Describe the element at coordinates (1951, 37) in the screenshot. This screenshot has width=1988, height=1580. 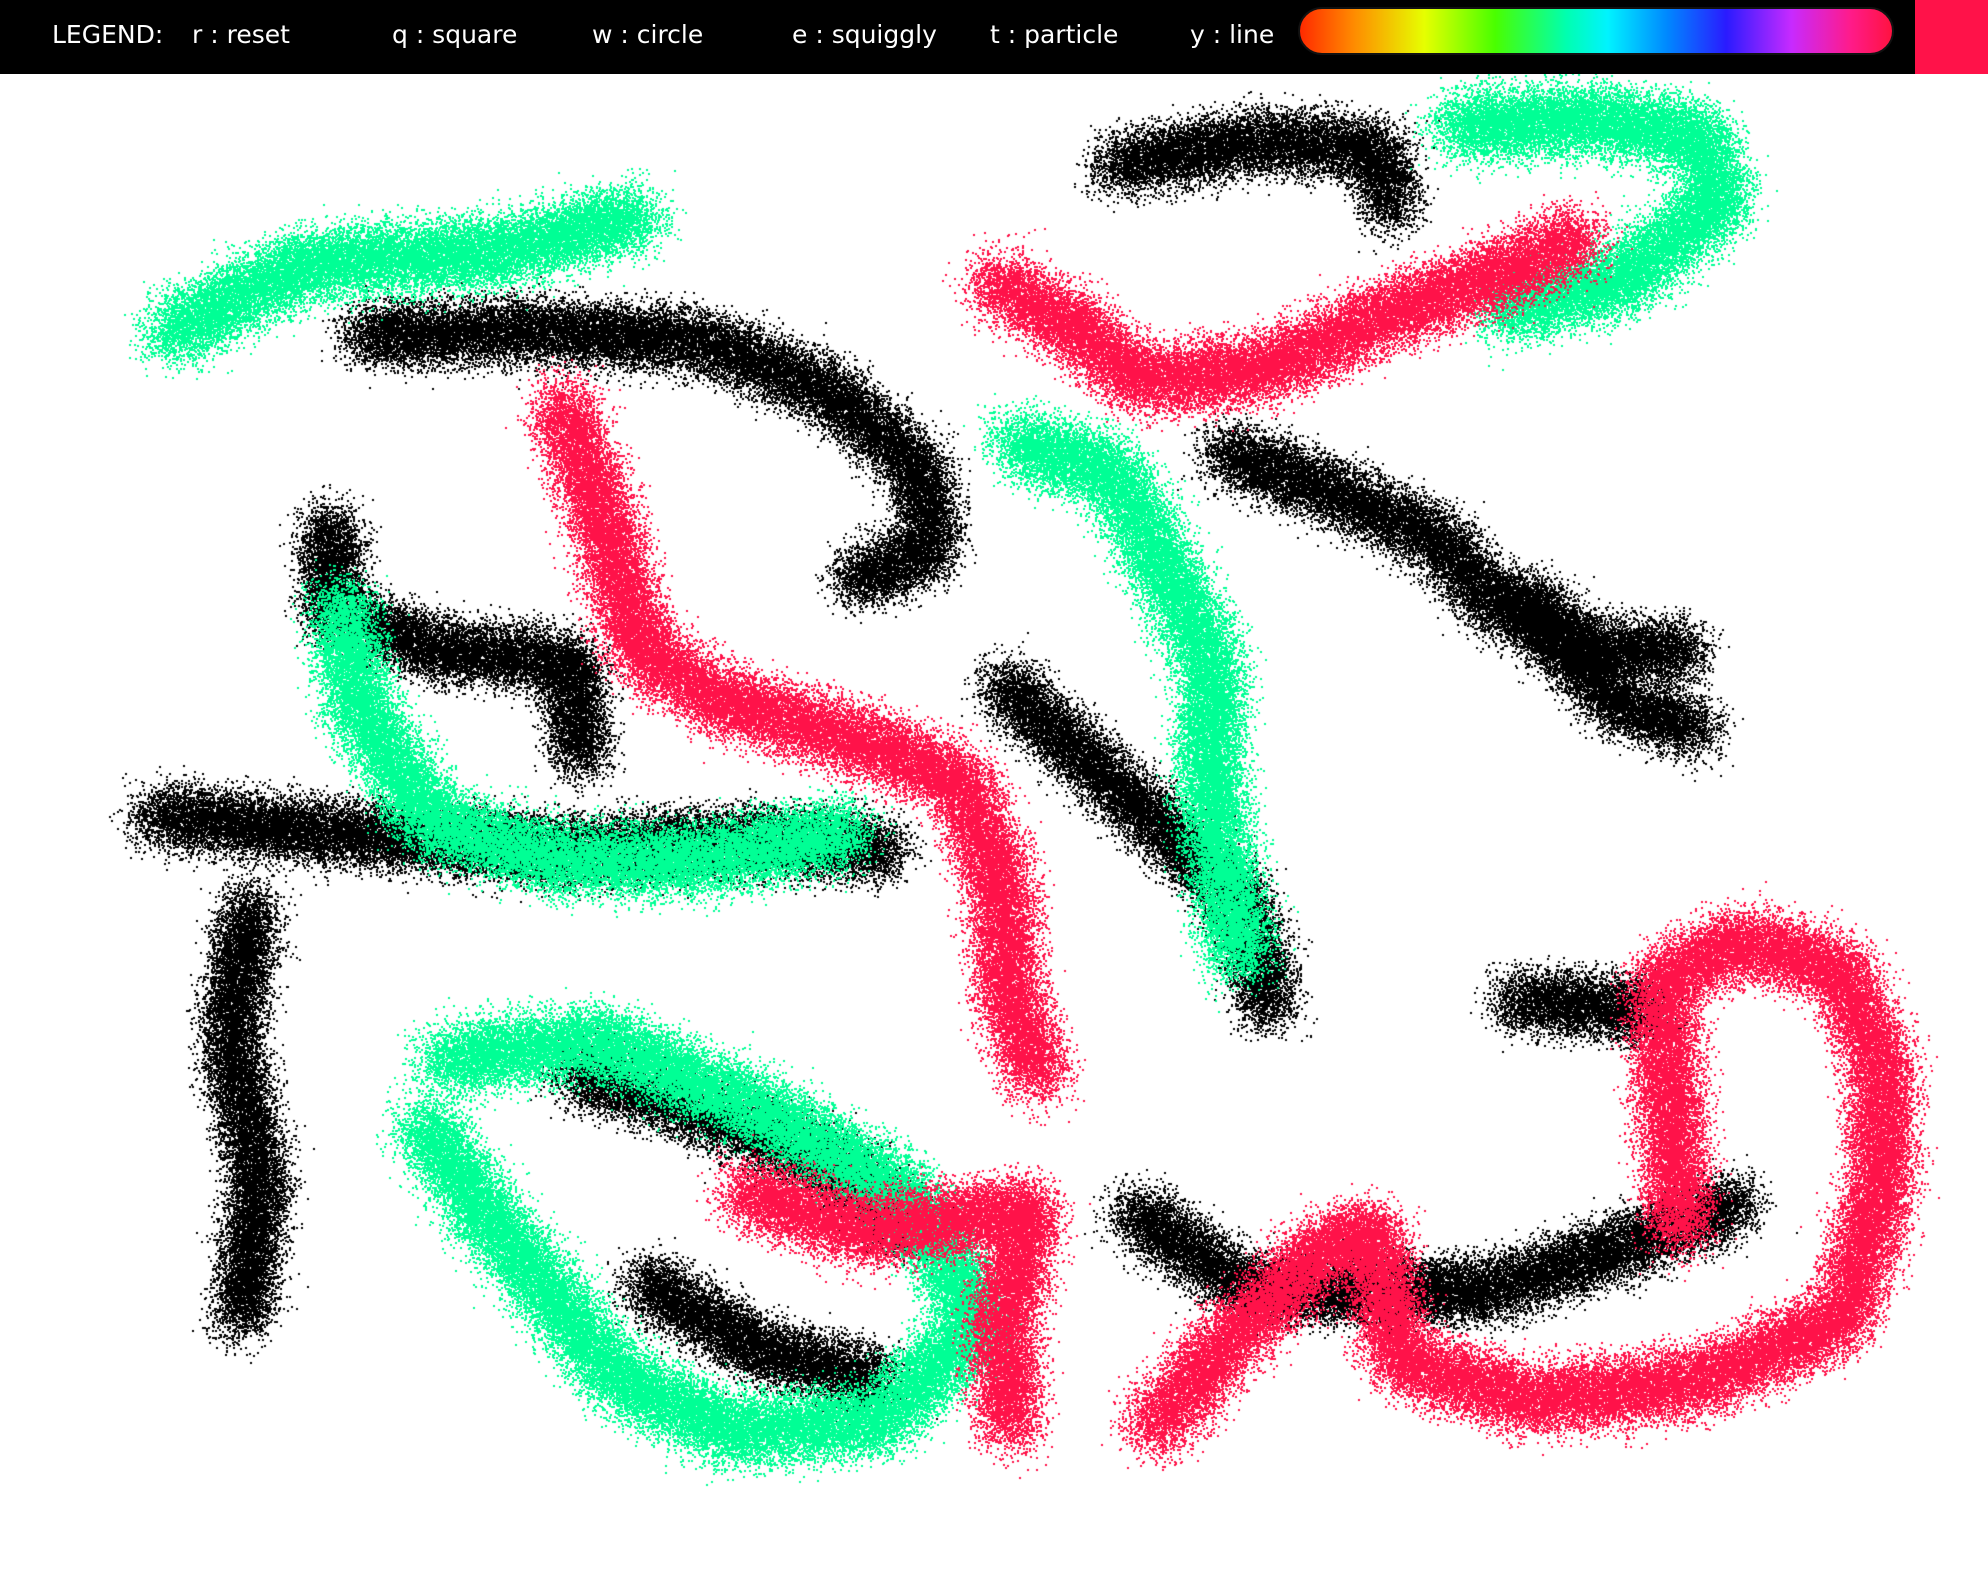
I see `current-color-swatch` at that location.